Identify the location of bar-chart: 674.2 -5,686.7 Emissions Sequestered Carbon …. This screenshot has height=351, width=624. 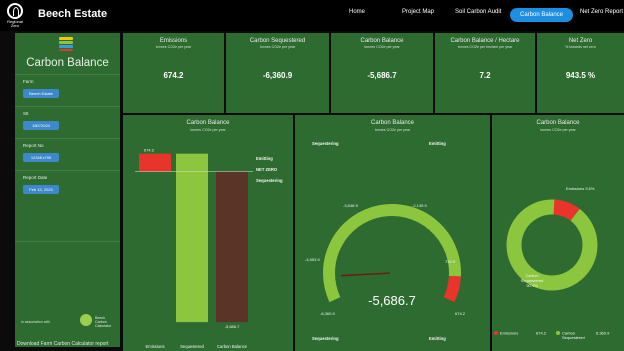
(194, 248).